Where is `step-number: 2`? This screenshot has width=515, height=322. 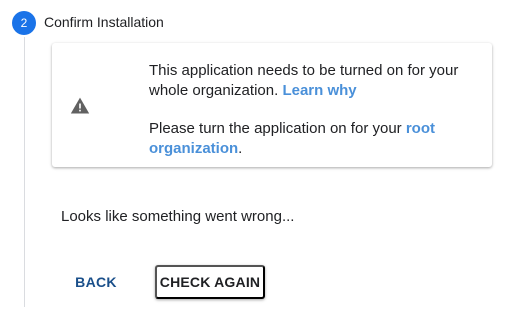 step-number: 2 is located at coordinates (24, 23).